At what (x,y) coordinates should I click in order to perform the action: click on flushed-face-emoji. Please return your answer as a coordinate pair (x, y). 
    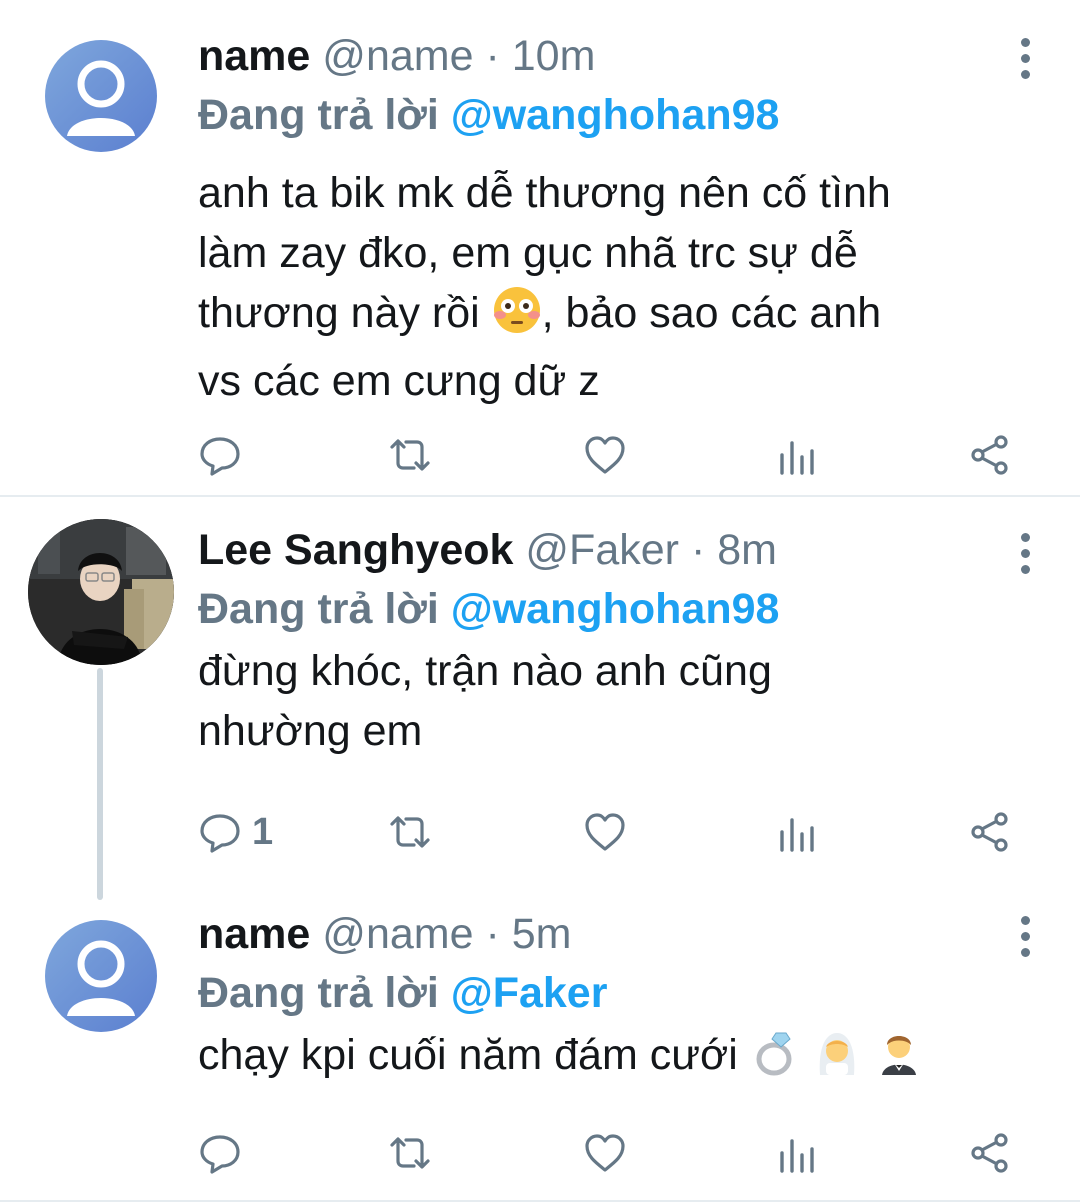
    Looking at the image, I should click on (517, 318).